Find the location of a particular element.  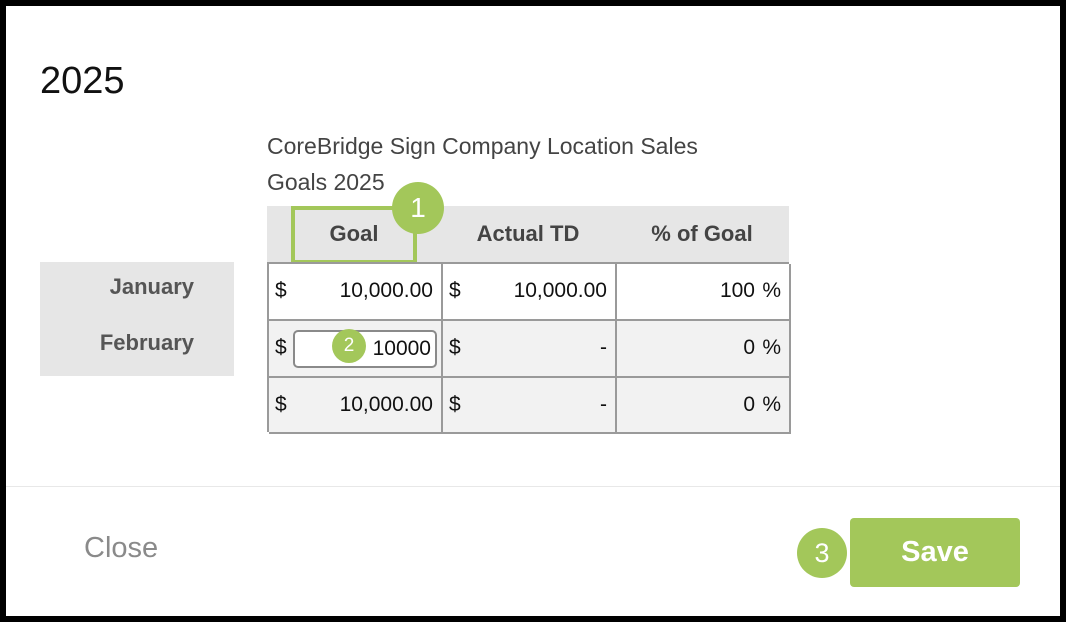

modal-title: 2025 is located at coordinates (82, 81).